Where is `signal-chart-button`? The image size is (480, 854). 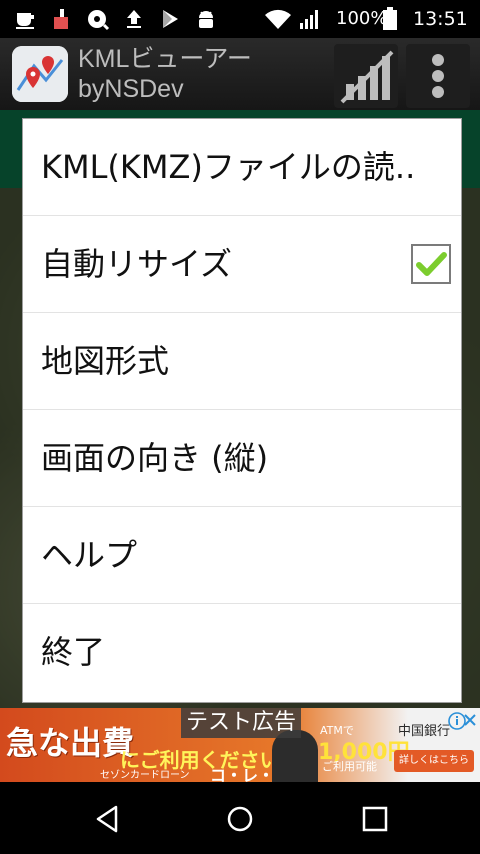
signal-chart-button is located at coordinates (366, 76).